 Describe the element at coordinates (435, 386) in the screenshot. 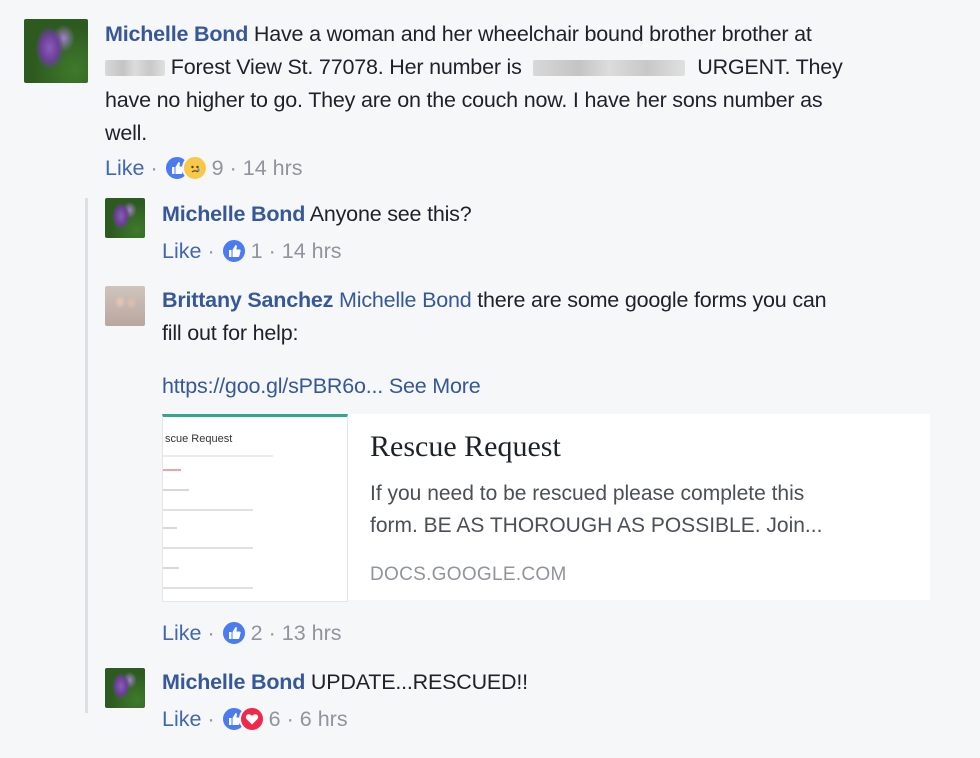

I see `see-more-link: See More` at that location.